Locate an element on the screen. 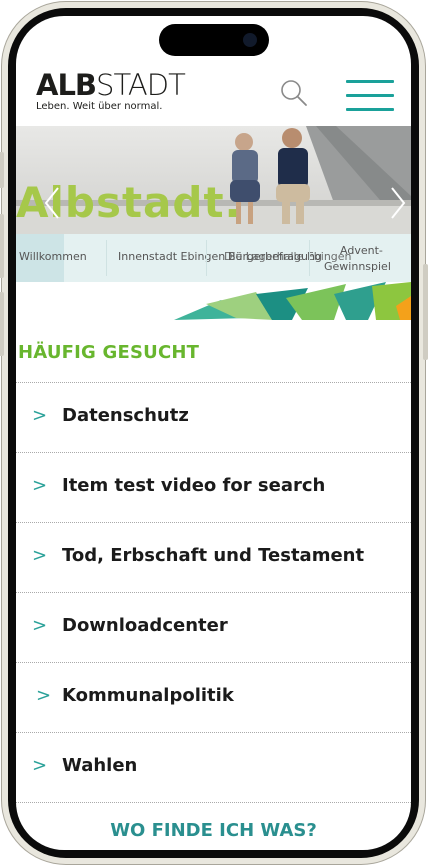 The height and width of the screenshot is (868, 429). side-button-power is located at coordinates (425, 312).